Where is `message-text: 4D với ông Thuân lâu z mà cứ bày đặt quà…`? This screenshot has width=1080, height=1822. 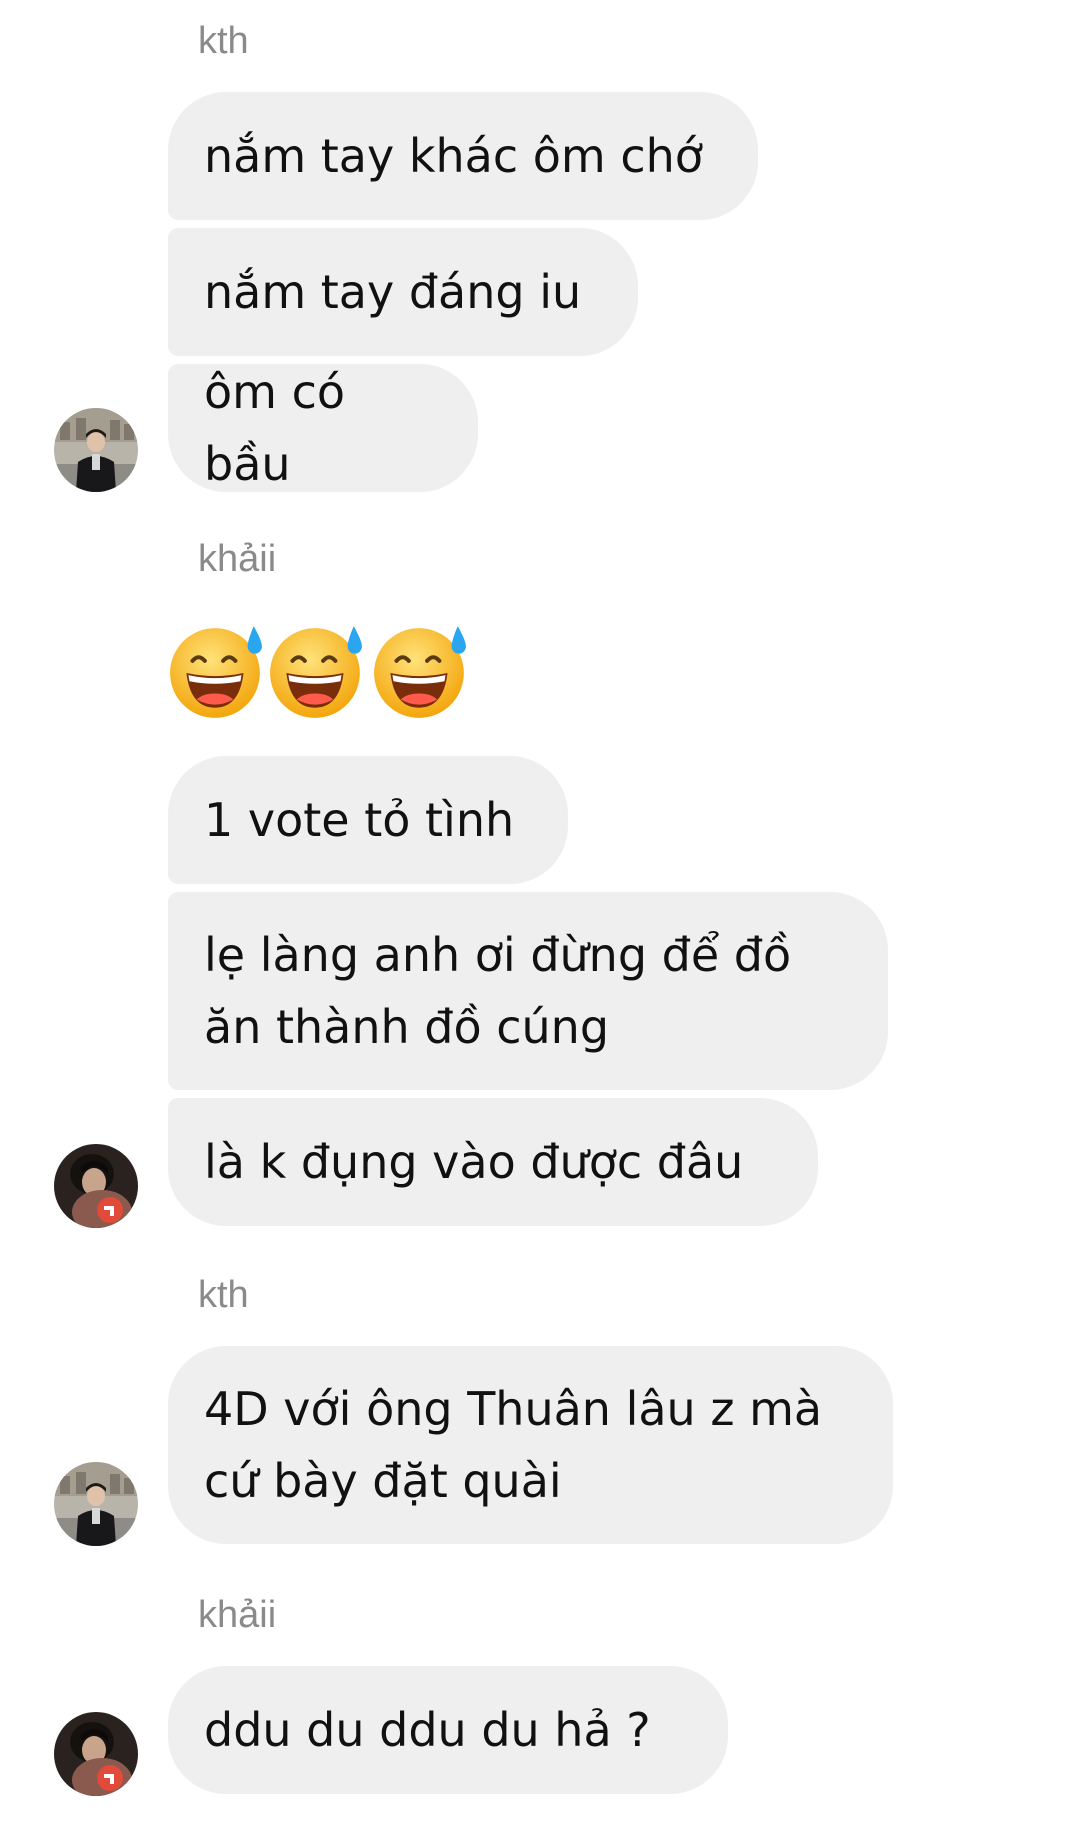 message-text: 4D với ông Thuân lâu z mà cứ bày đặt quà… is located at coordinates (513, 1445).